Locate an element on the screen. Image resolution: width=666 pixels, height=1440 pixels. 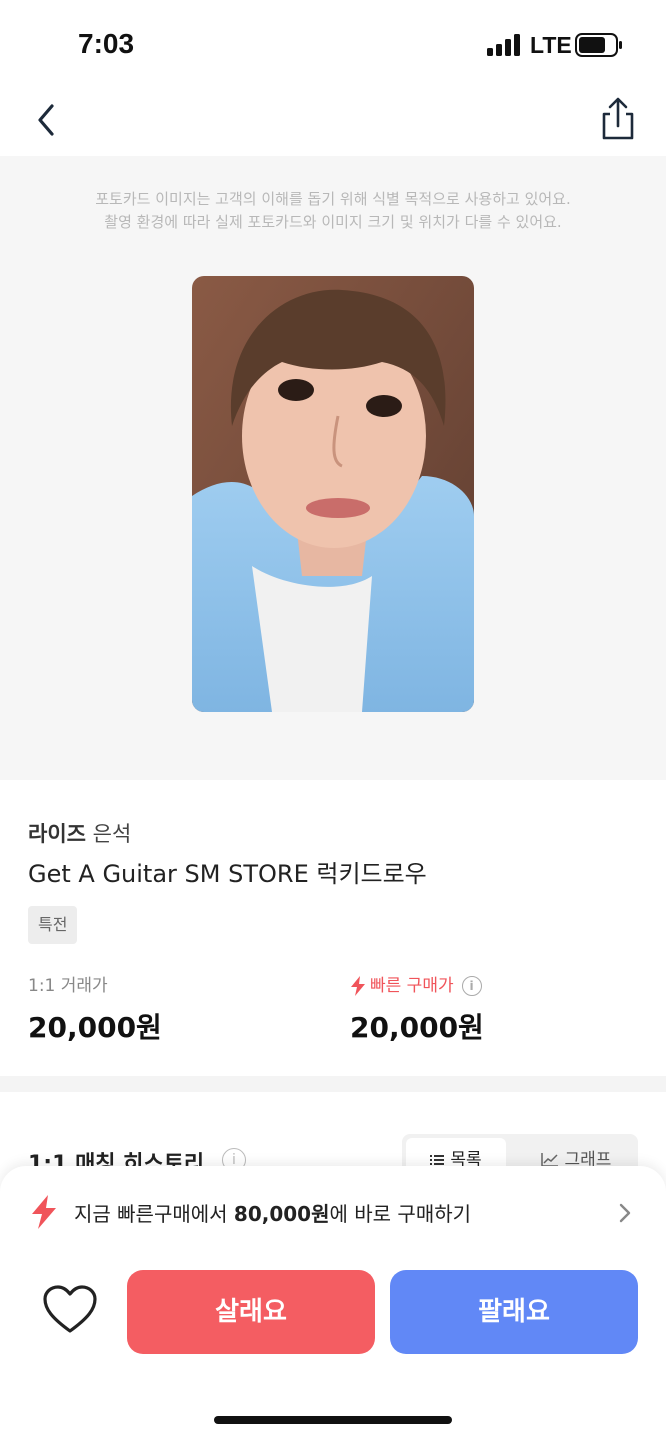
fast-price-block: 빠른 구매가 i 20,000원 is located at coordinates (417, 1010).